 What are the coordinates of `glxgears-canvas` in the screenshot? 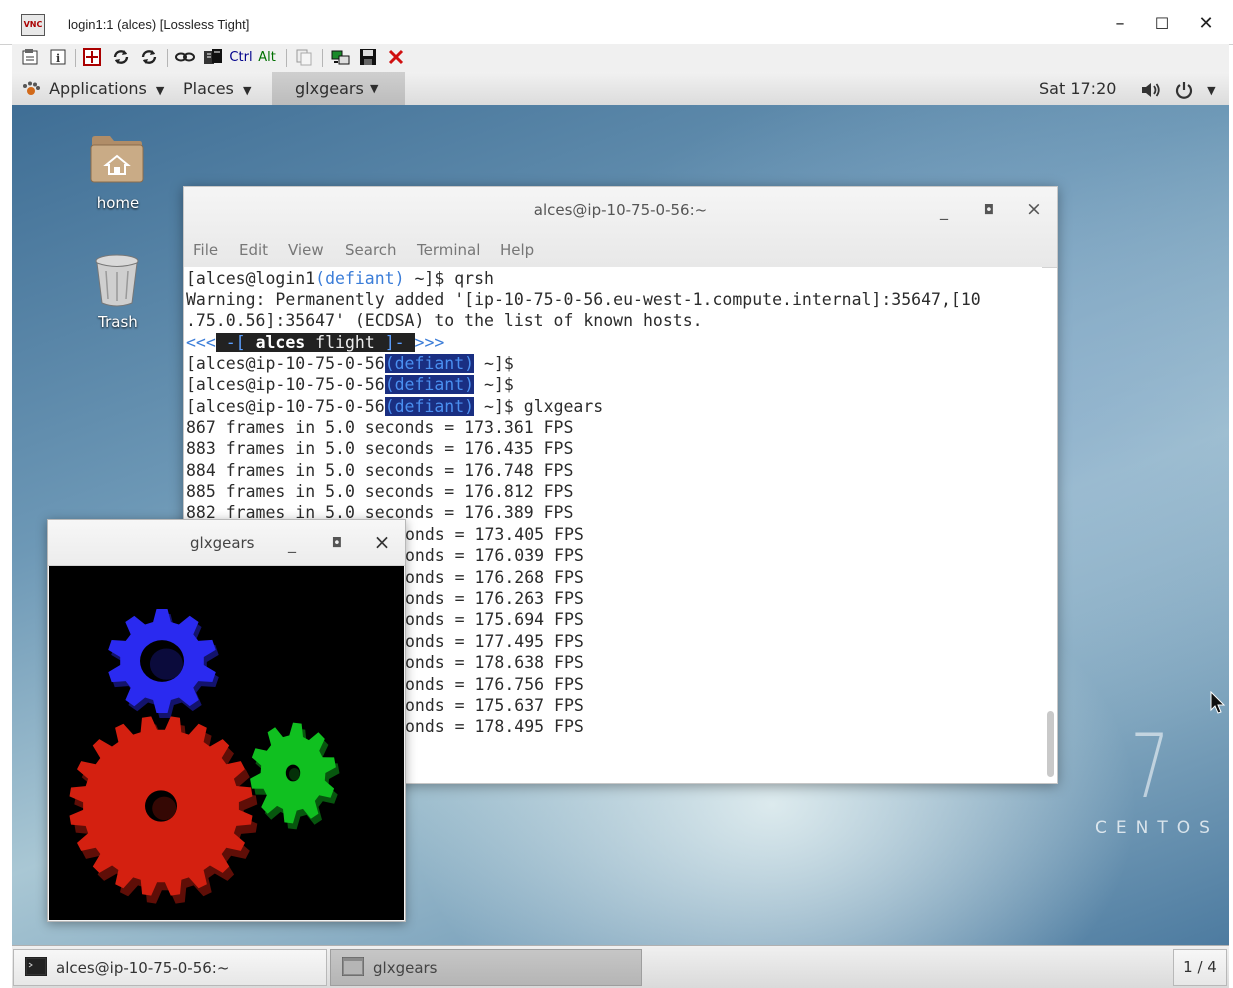 It's located at (226, 743).